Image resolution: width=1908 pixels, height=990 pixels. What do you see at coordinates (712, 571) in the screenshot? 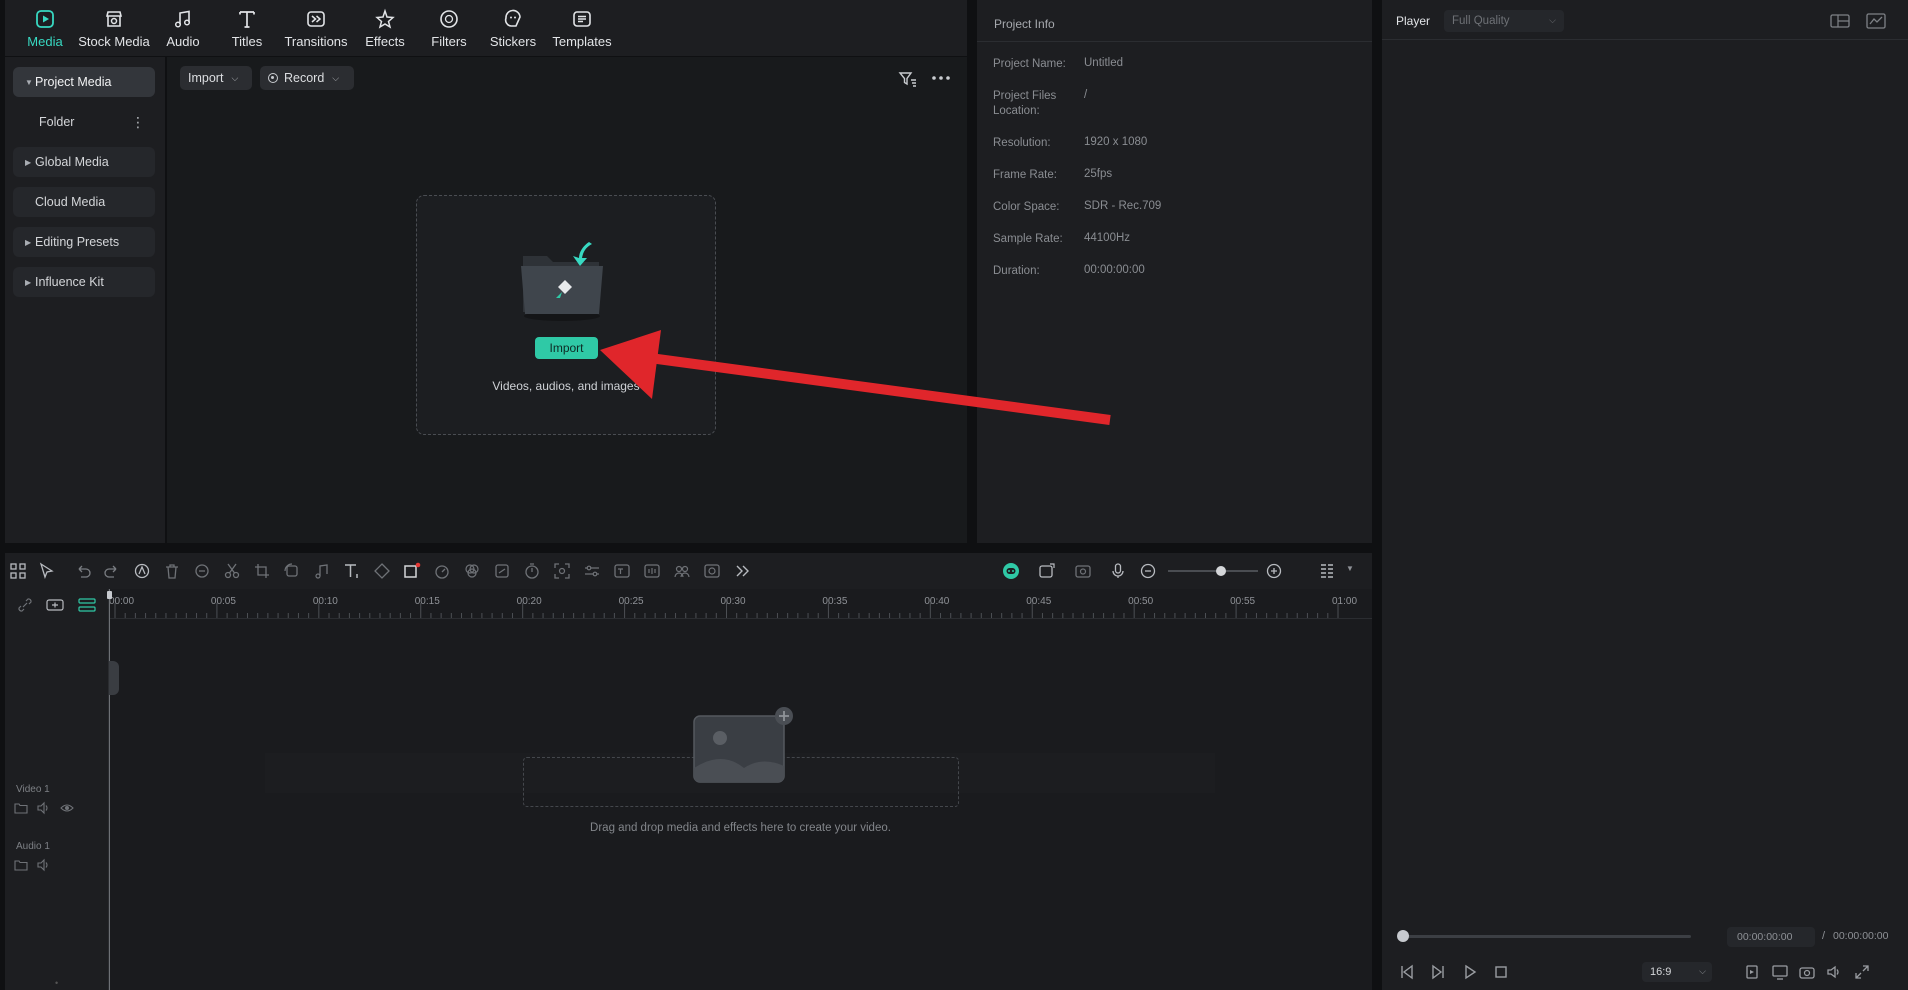
I see `smart-cutout-icon` at bounding box center [712, 571].